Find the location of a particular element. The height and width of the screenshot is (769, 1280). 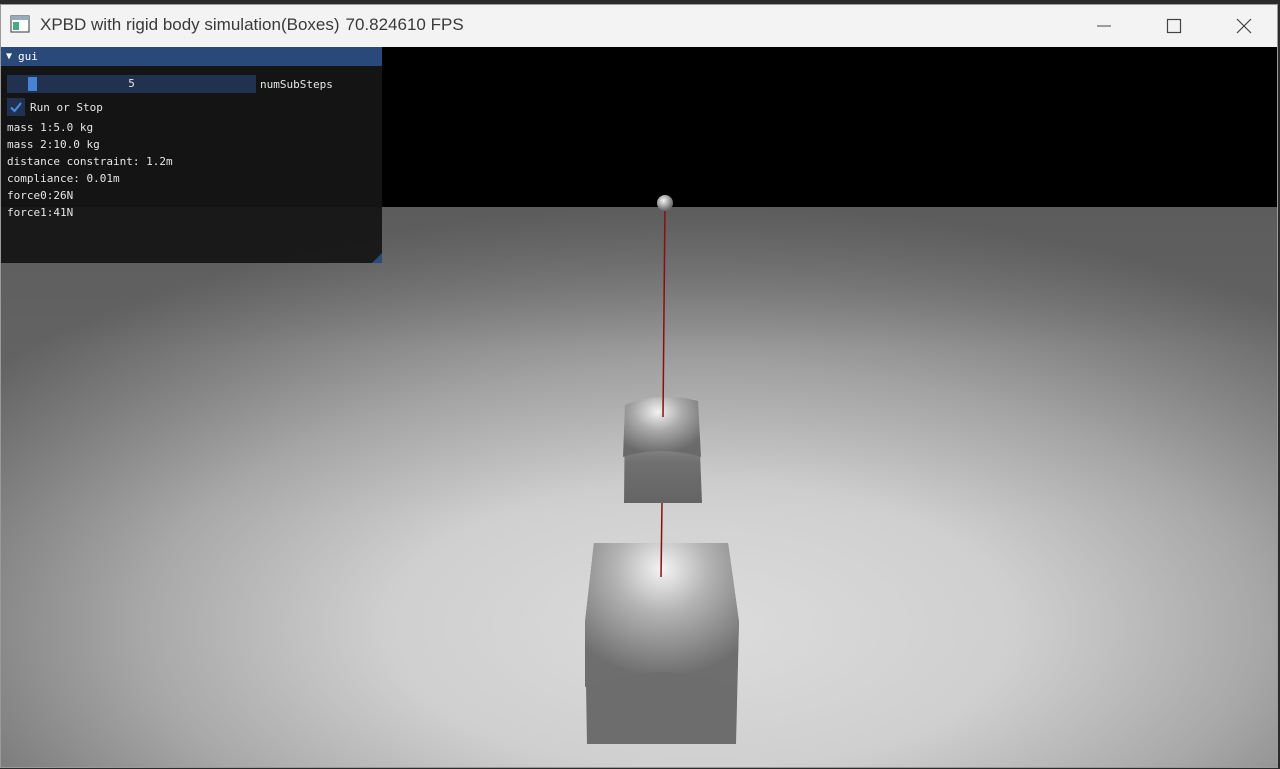

anchor-sphere is located at coordinates (665, 203).